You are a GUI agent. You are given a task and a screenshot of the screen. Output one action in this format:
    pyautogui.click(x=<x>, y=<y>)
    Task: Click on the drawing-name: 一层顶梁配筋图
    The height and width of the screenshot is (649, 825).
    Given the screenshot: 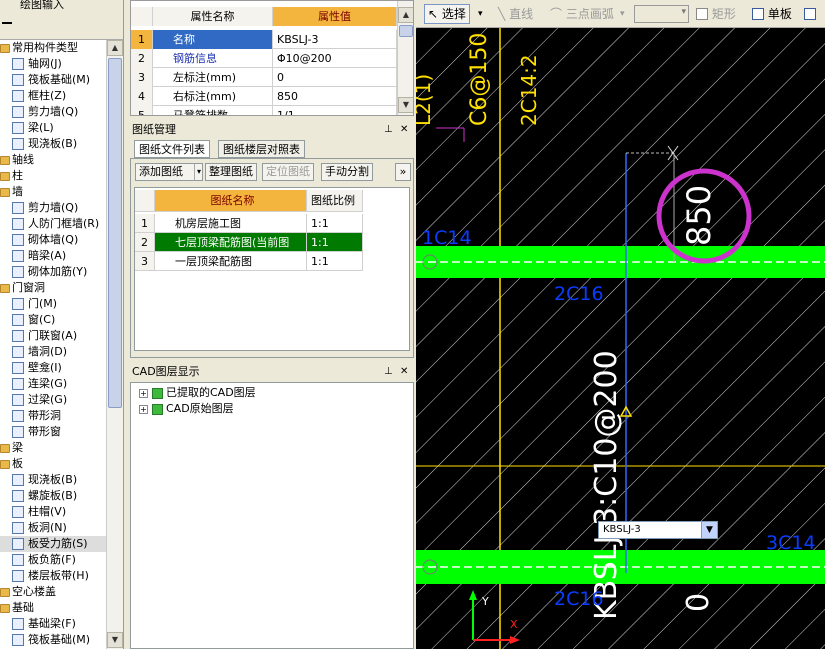 What is the action you would take?
    pyautogui.click(x=231, y=261)
    